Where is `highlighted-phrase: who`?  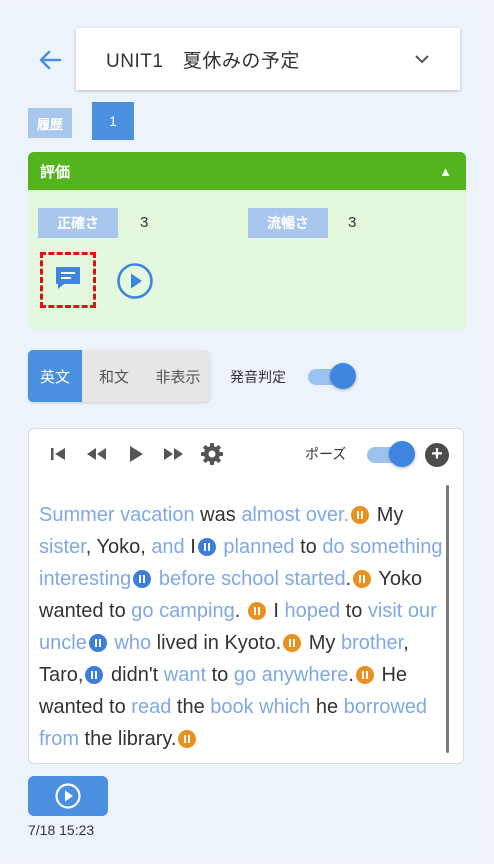 highlighted-phrase: who is located at coordinates (132, 643).